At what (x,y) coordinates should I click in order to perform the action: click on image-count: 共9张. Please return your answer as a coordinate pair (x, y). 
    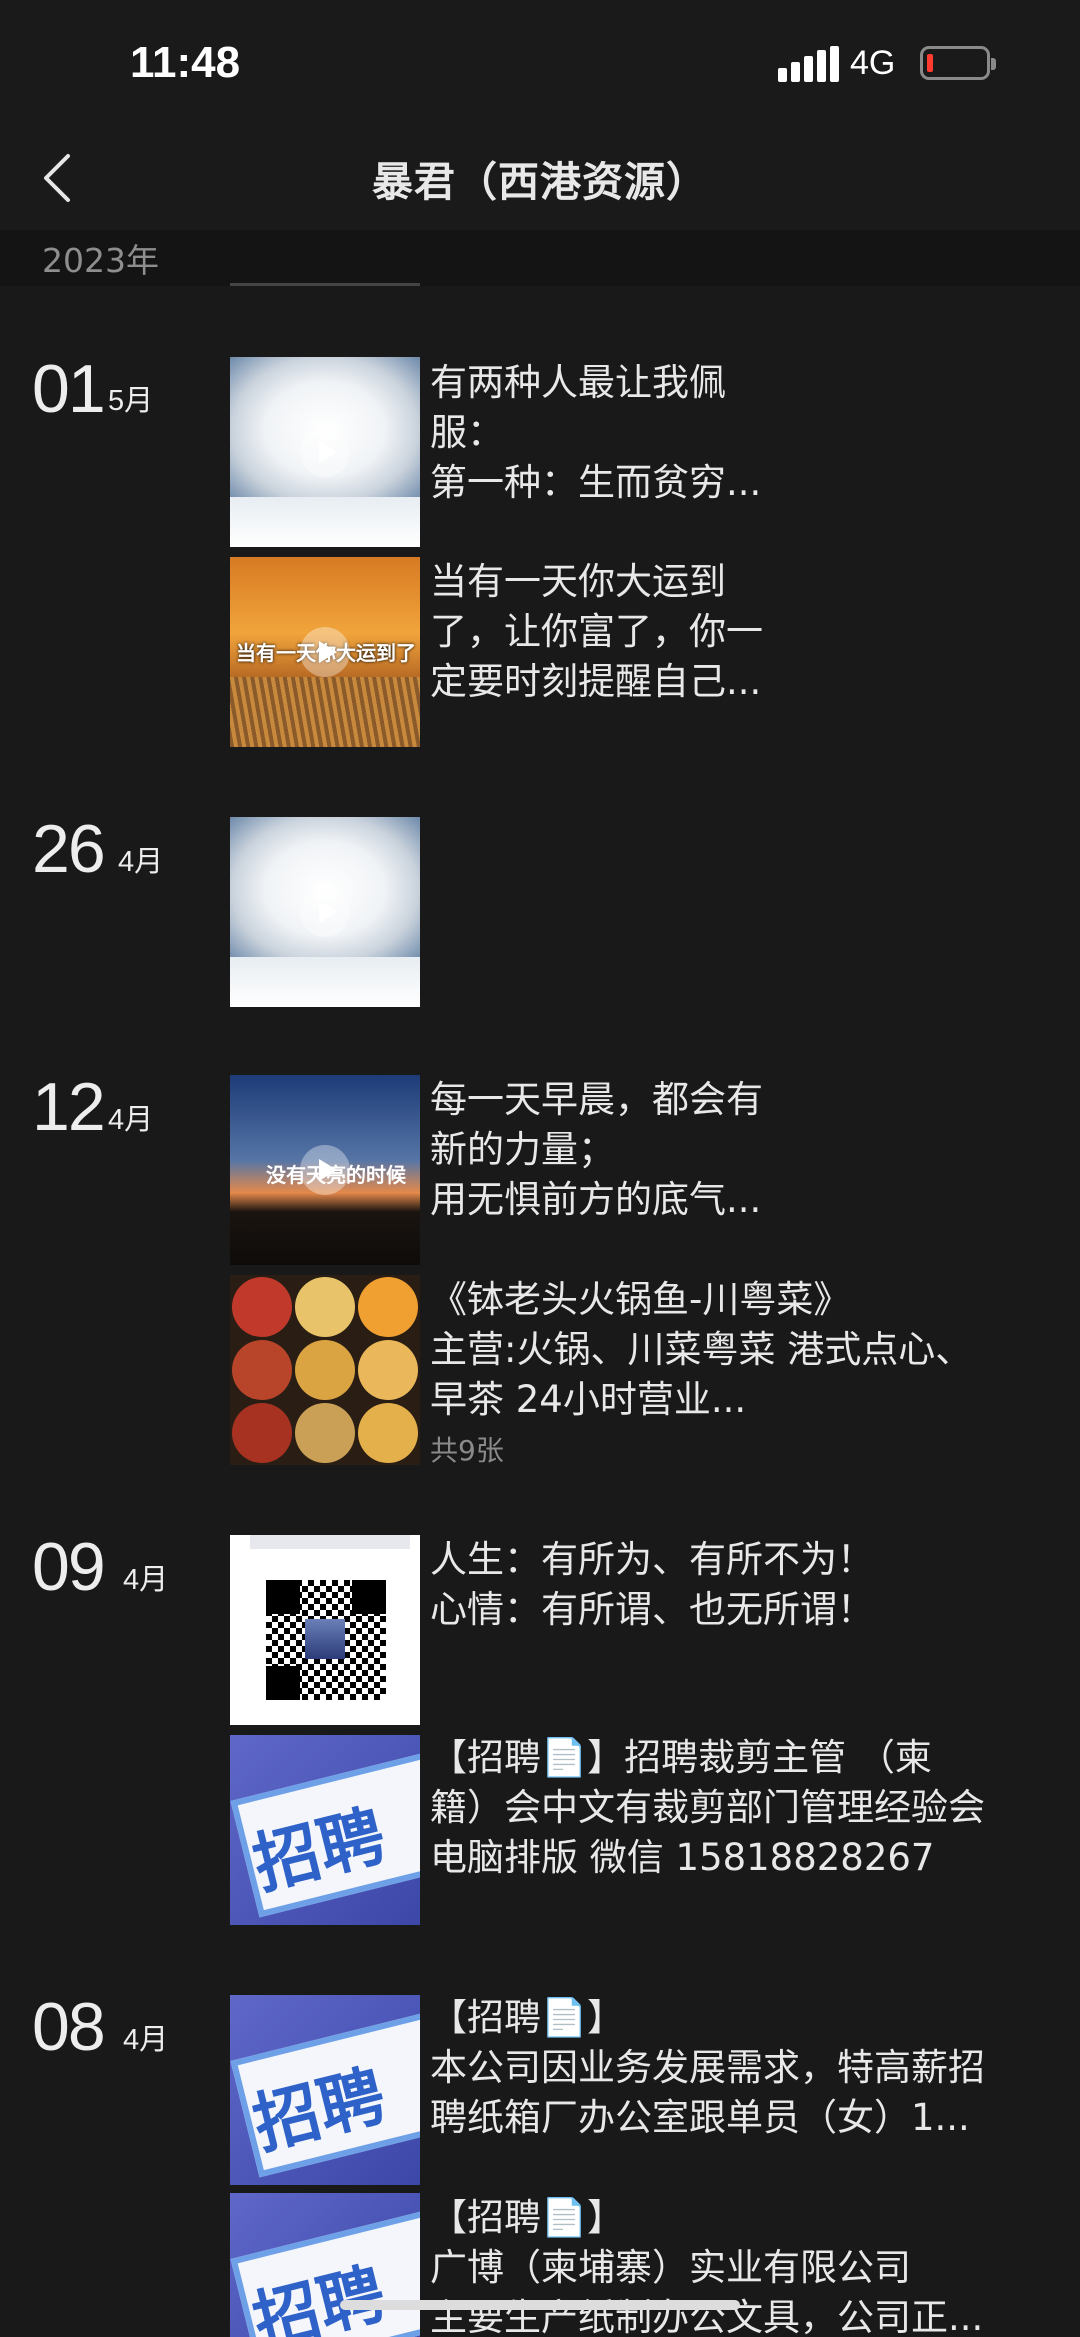
    Looking at the image, I should click on (467, 1450).